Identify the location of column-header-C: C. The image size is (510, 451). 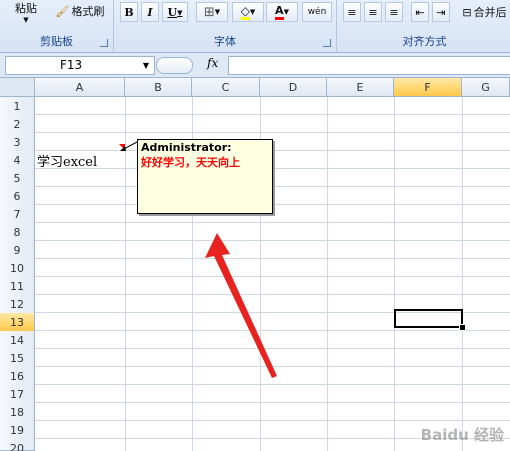
(226, 87).